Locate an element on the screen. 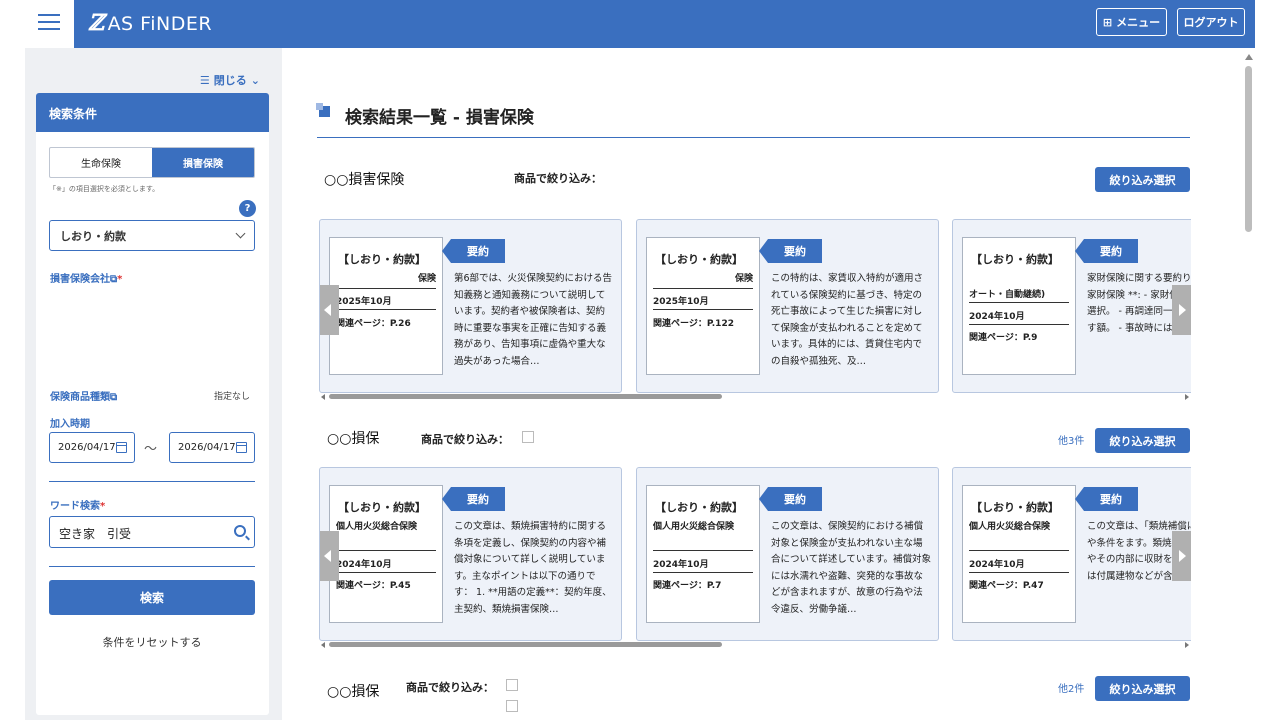 The height and width of the screenshot is (720, 1280). menu-button: ⊞ メニュー is located at coordinates (1131, 22).